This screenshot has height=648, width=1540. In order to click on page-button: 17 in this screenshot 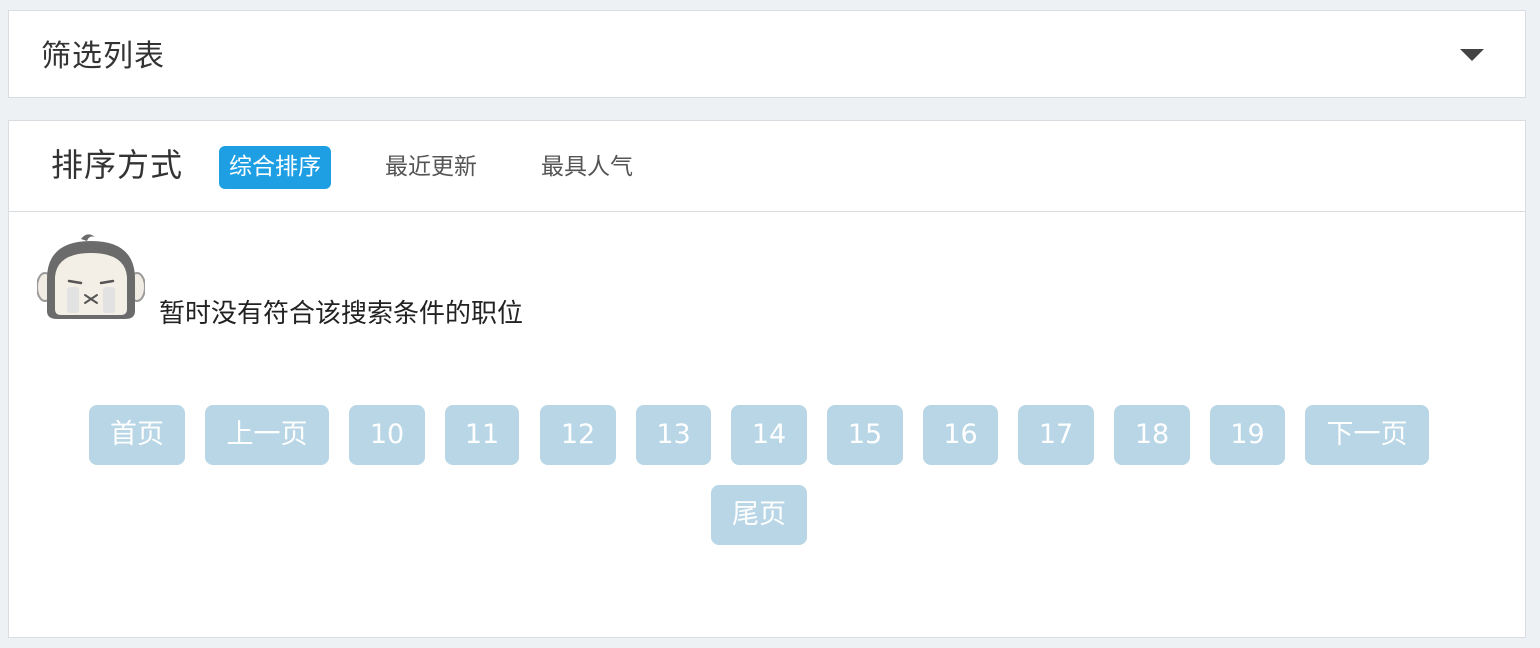, I will do `click(1056, 435)`.